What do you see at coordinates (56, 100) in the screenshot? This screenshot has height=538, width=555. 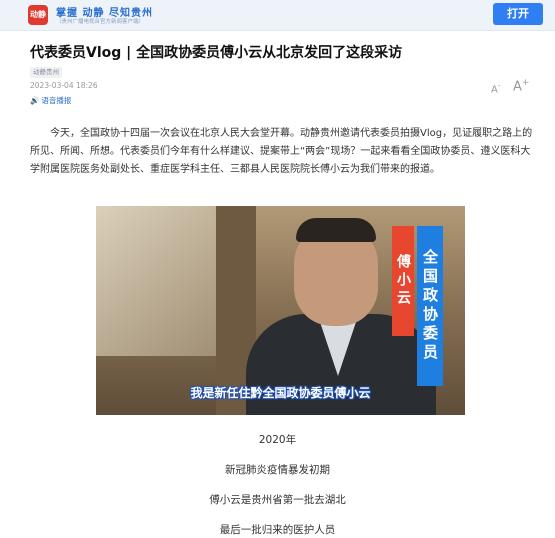 I see `audio-label: 语音播报` at bounding box center [56, 100].